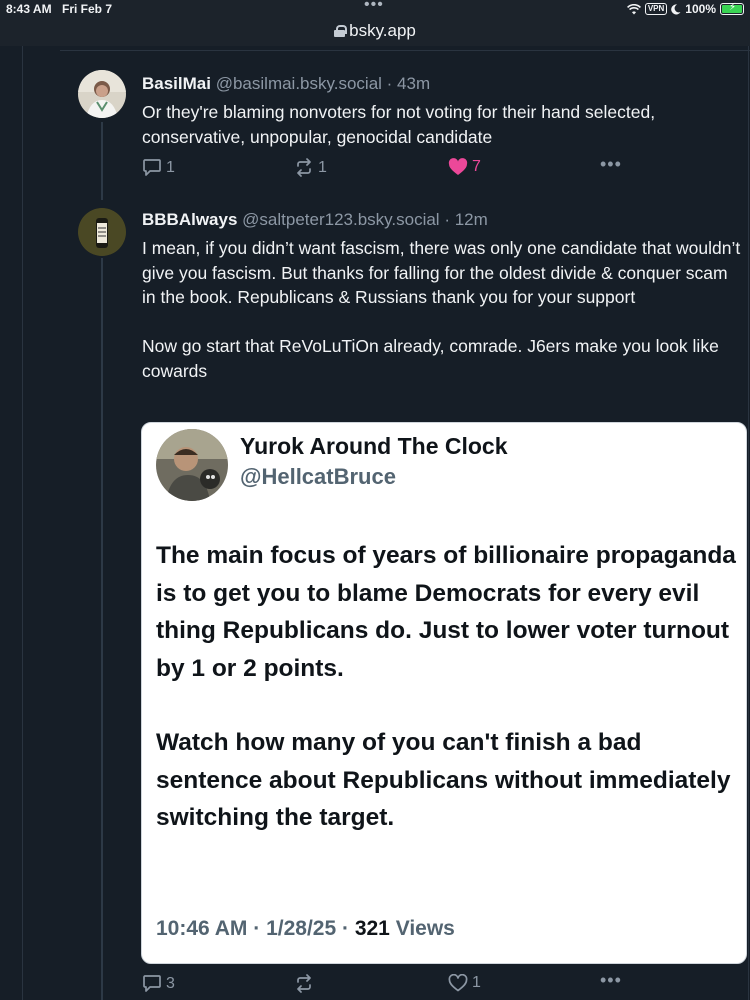 The height and width of the screenshot is (1000, 750). I want to click on handle: @basilmai.bsky.social, so click(299, 83).